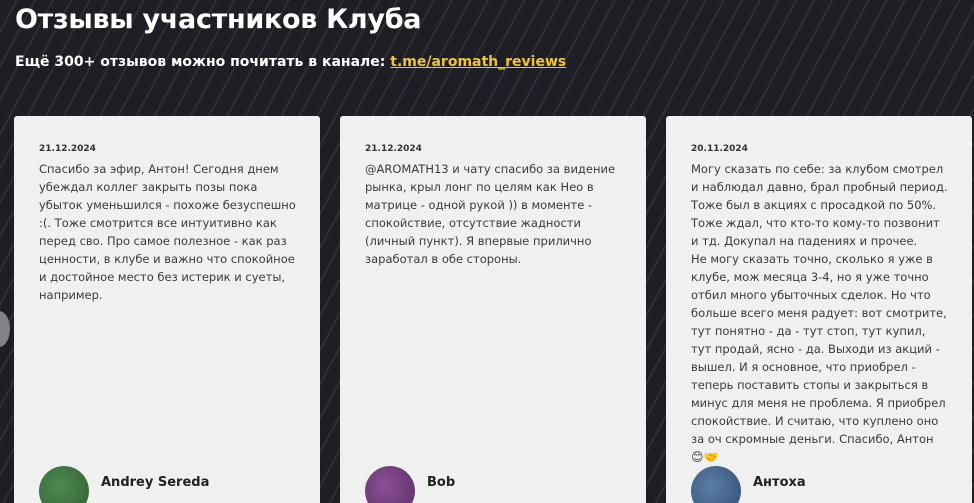 The height and width of the screenshot is (503, 974). What do you see at coordinates (441, 482) in the screenshot?
I see `author-name: Bob` at bounding box center [441, 482].